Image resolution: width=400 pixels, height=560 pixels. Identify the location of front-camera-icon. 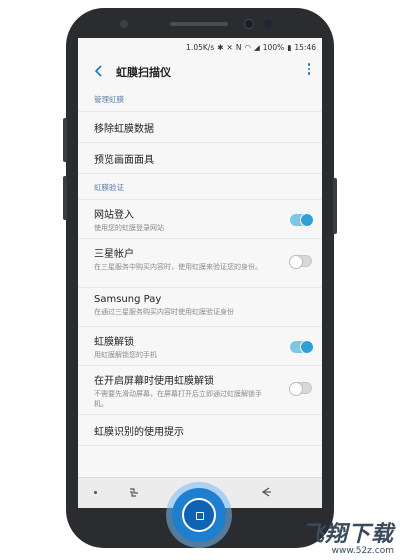
(249, 24).